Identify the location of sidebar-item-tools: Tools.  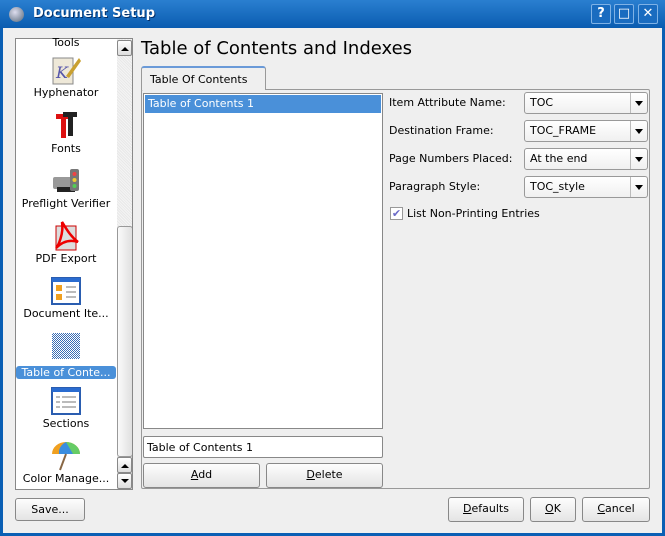
(66, 42).